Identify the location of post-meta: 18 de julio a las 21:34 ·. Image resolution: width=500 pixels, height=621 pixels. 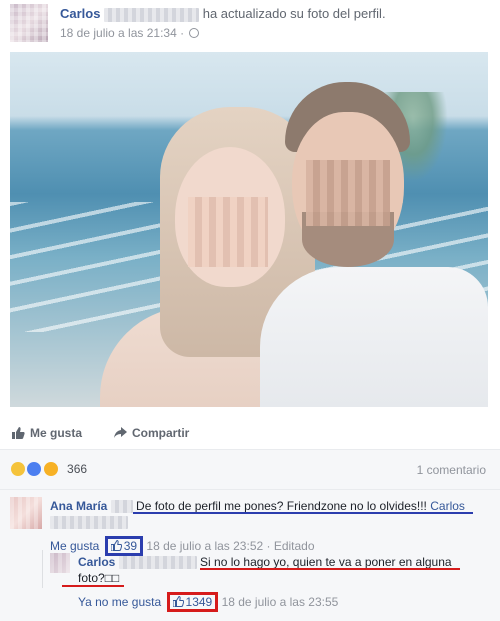
(130, 33).